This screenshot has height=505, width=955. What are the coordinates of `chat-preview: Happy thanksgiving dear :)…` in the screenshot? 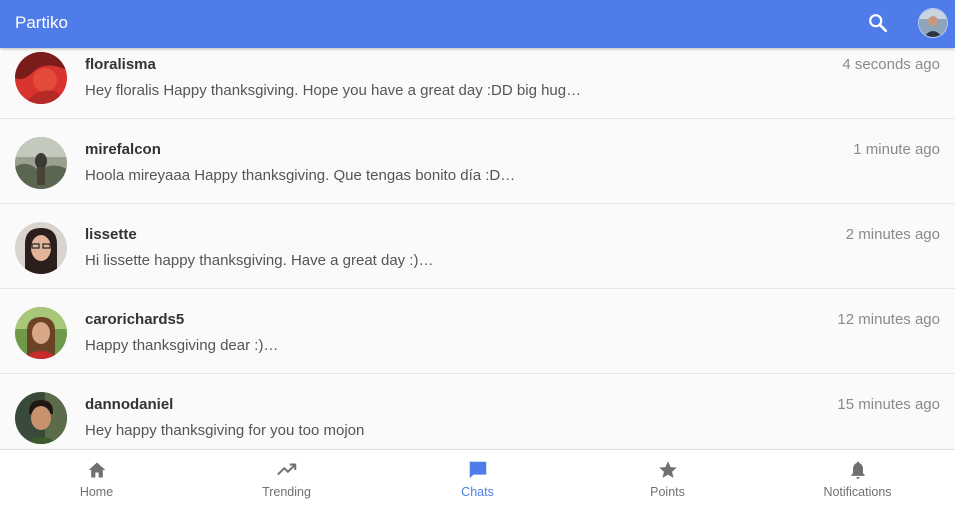 It's located at (182, 345).